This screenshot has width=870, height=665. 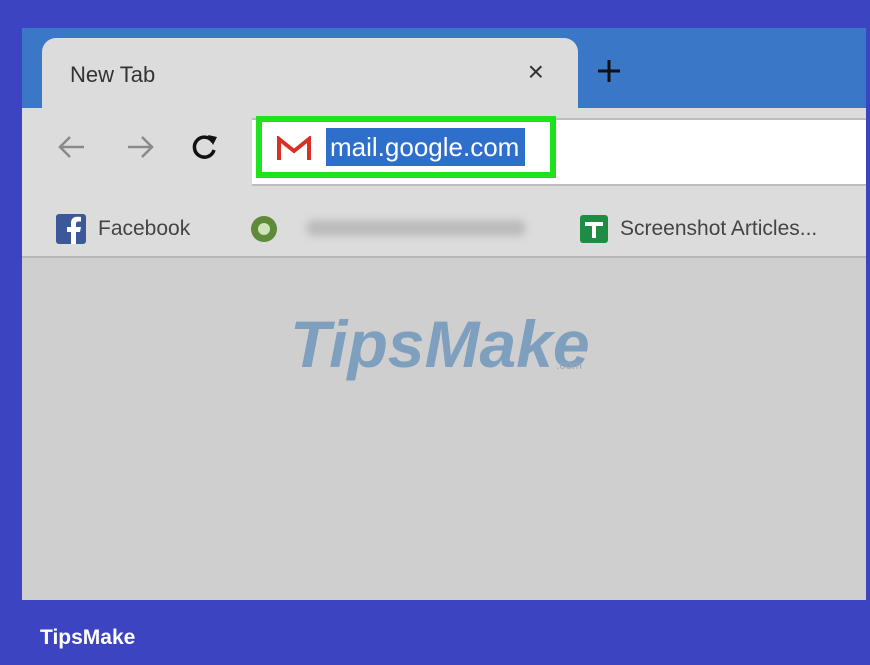 I want to click on bookmark-blurred, so click(x=264, y=229).